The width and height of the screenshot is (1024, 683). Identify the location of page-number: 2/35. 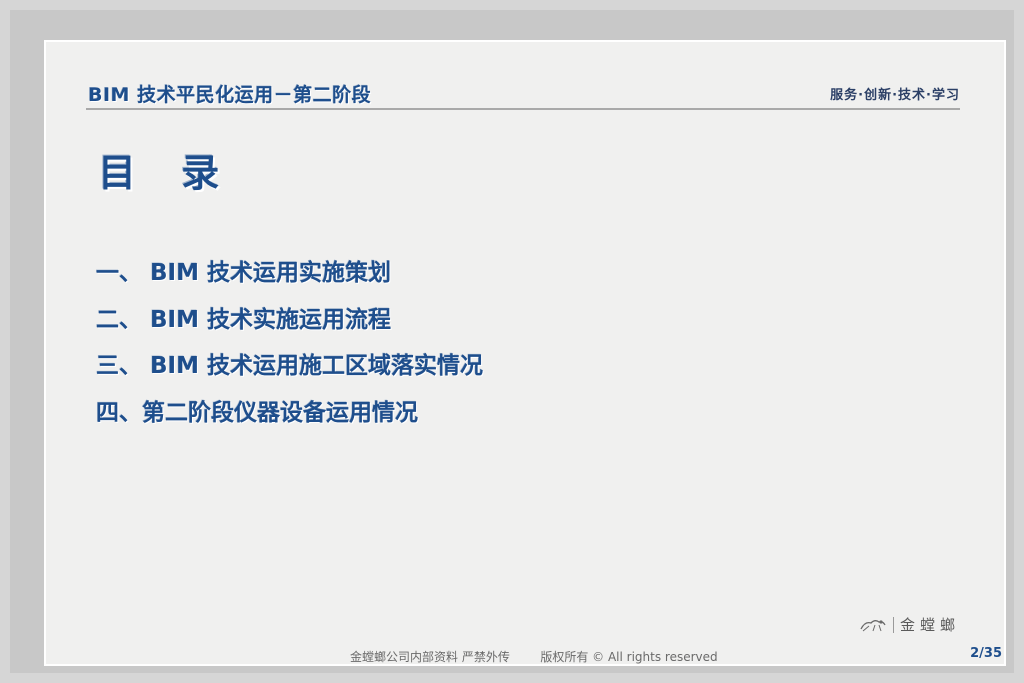
(986, 653).